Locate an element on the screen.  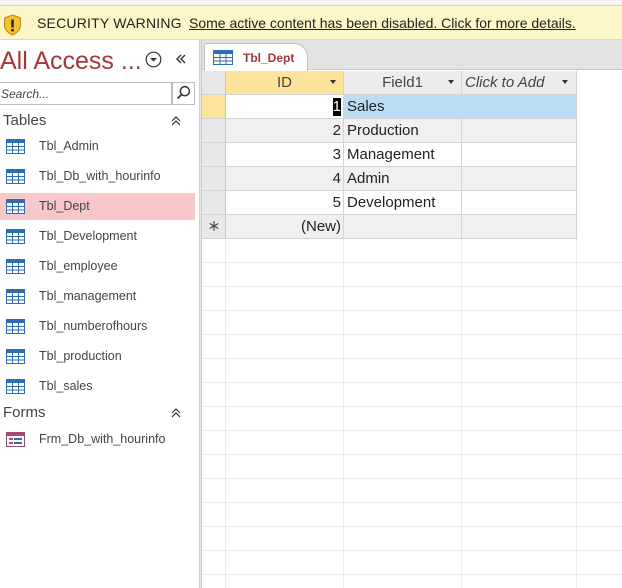
nav-item-tbl-employee: Tbl_employee is located at coordinates (97, 266).